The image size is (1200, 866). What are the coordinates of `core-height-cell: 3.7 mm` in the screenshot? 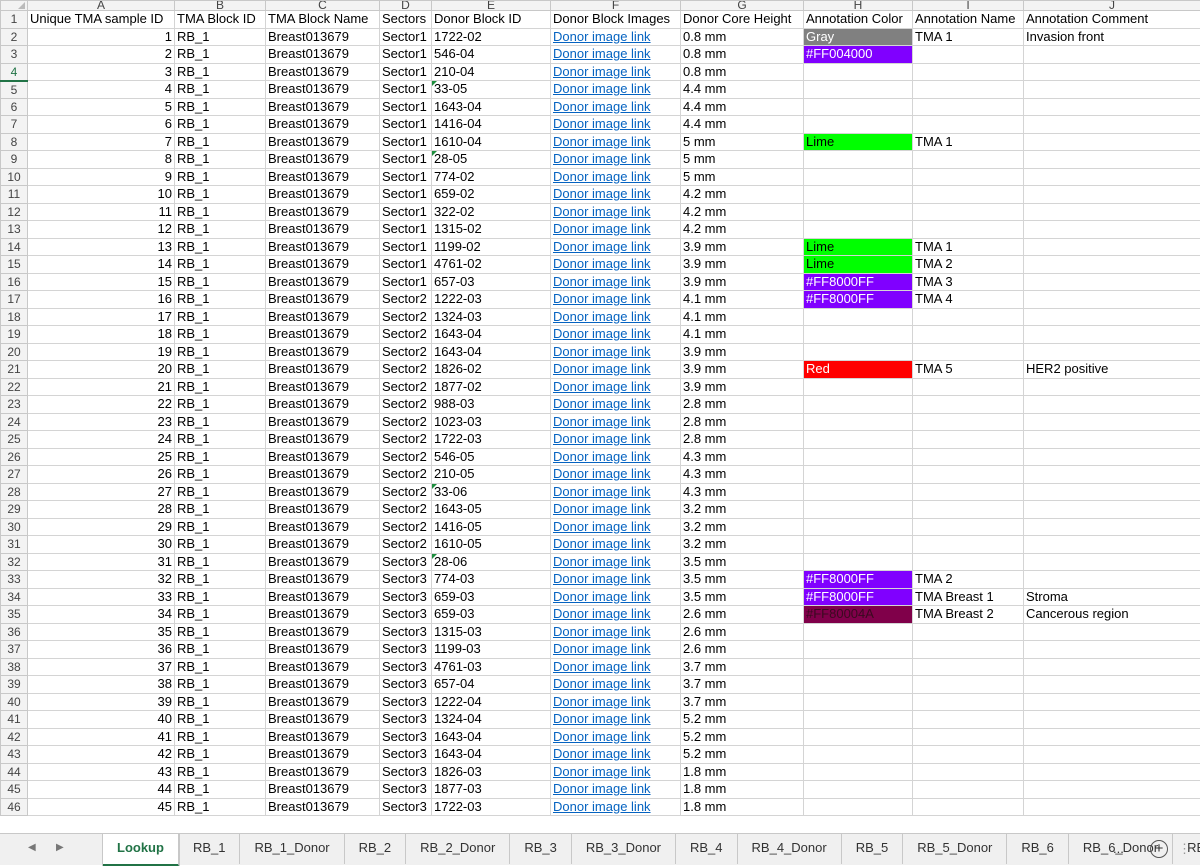 It's located at (742, 667).